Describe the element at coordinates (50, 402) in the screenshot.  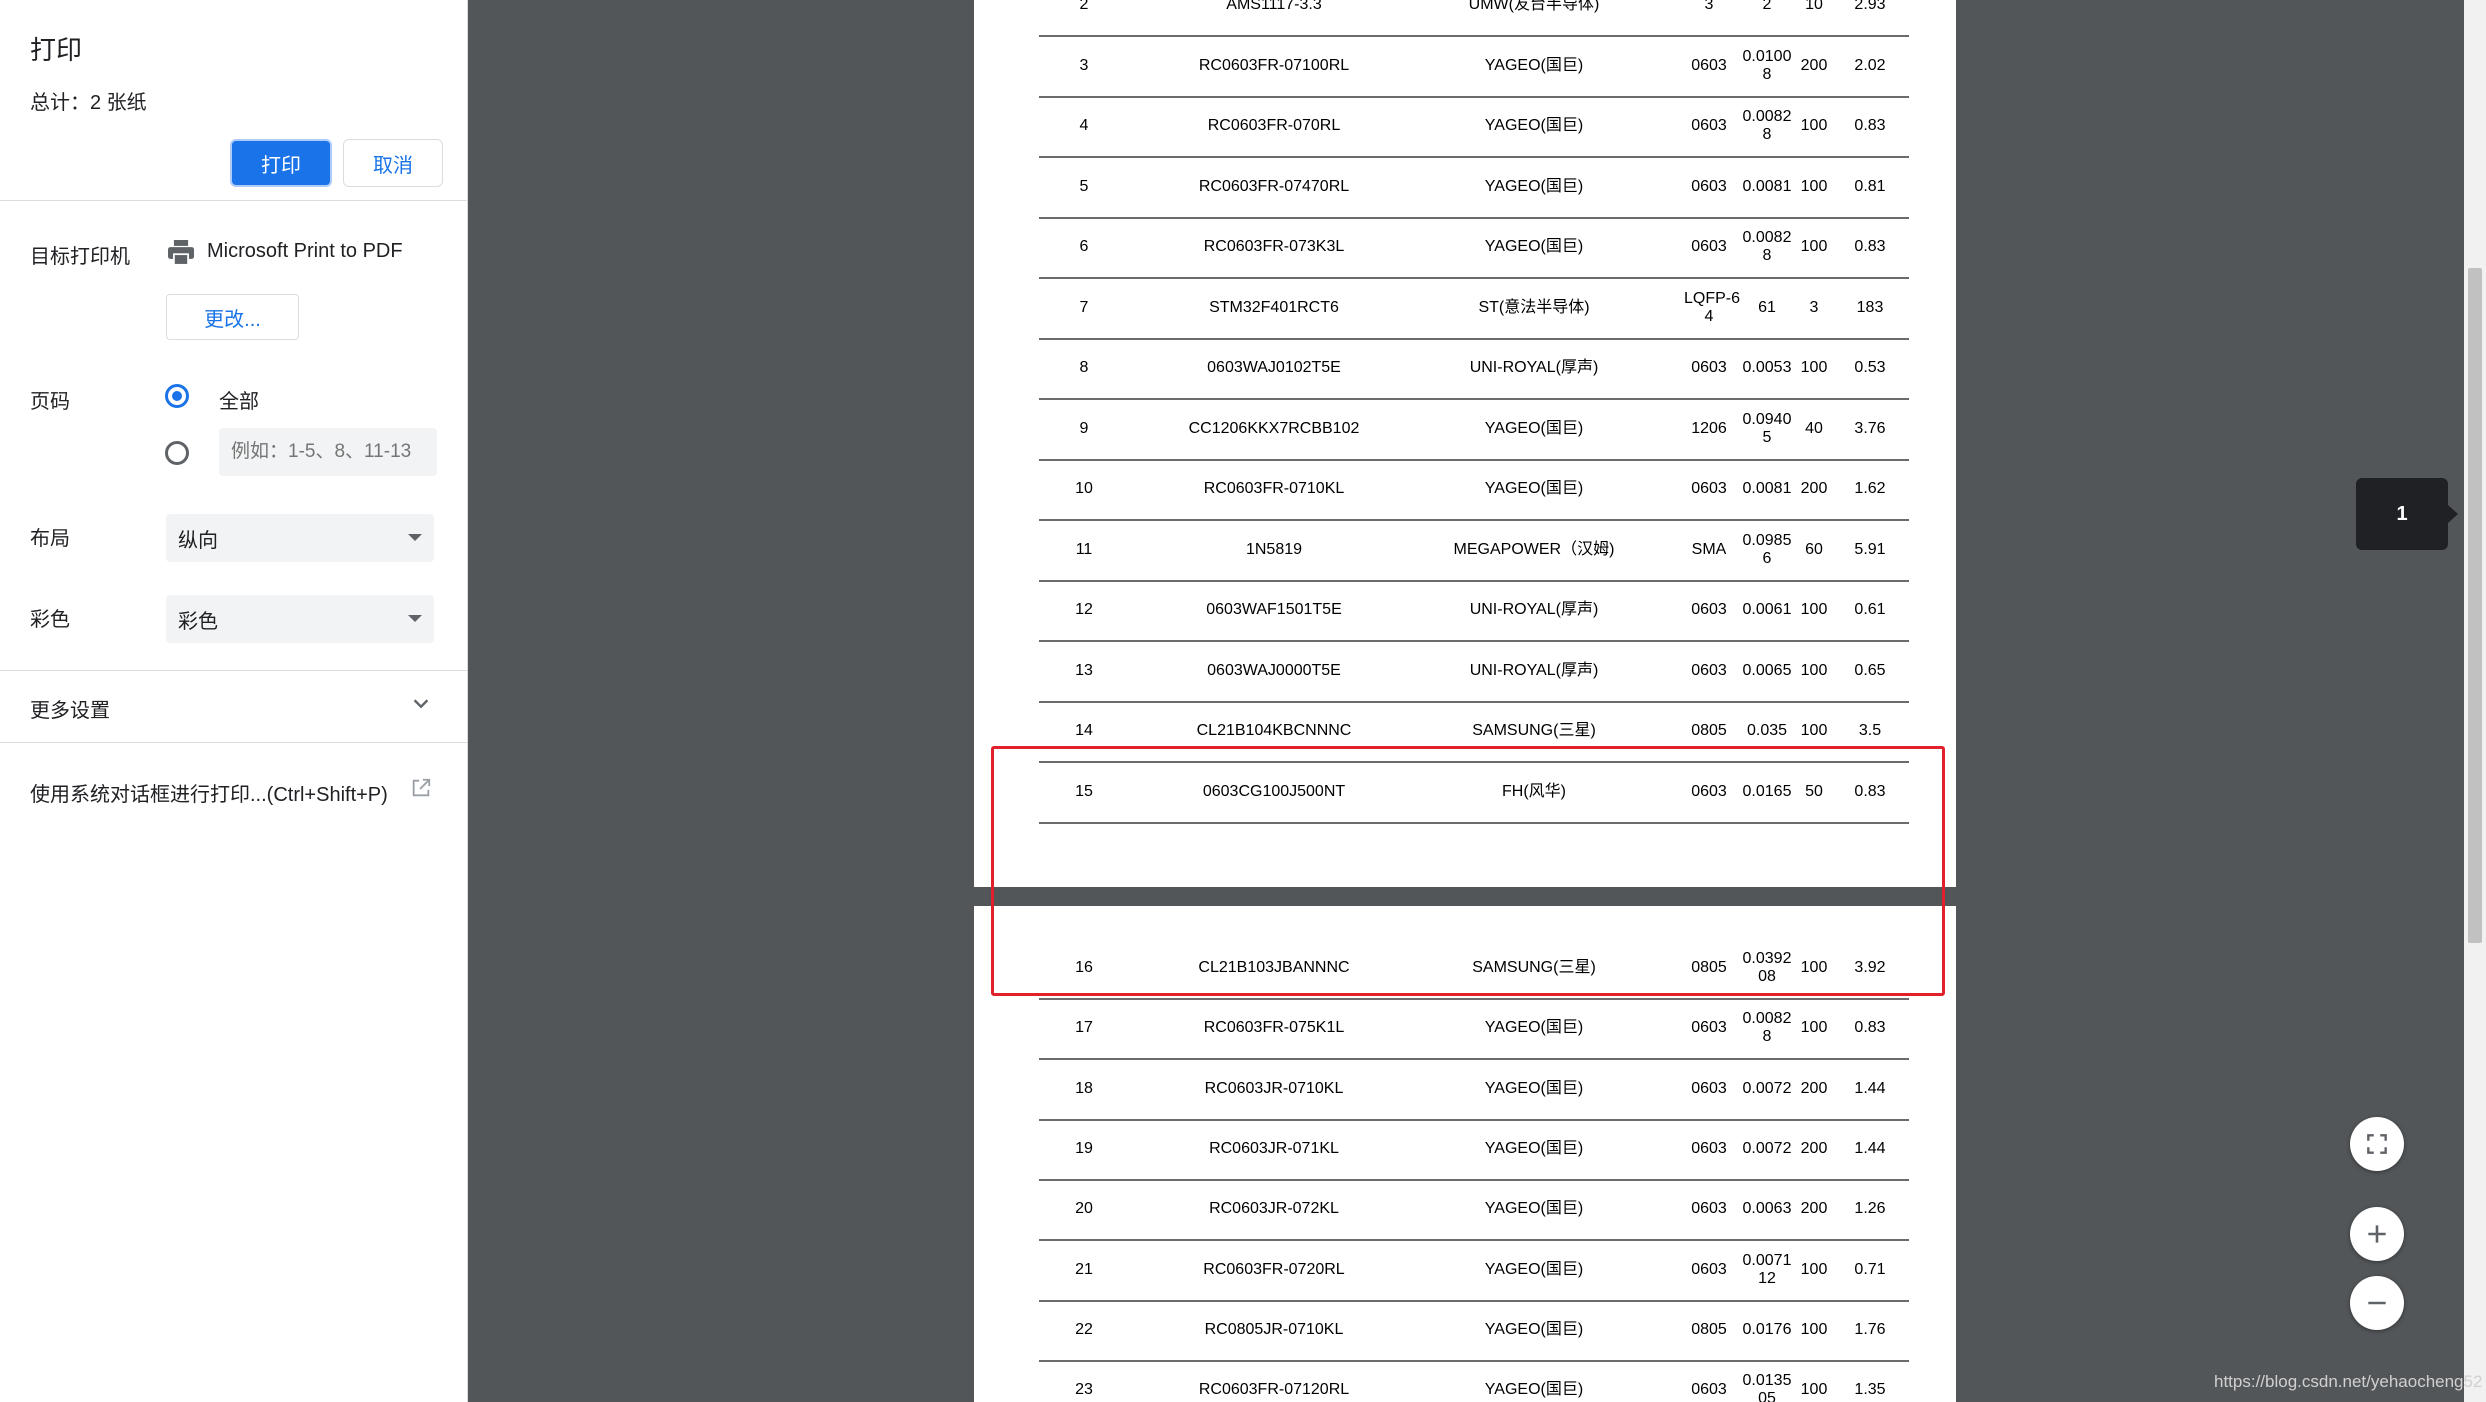
I see `pages-label: 页码` at that location.